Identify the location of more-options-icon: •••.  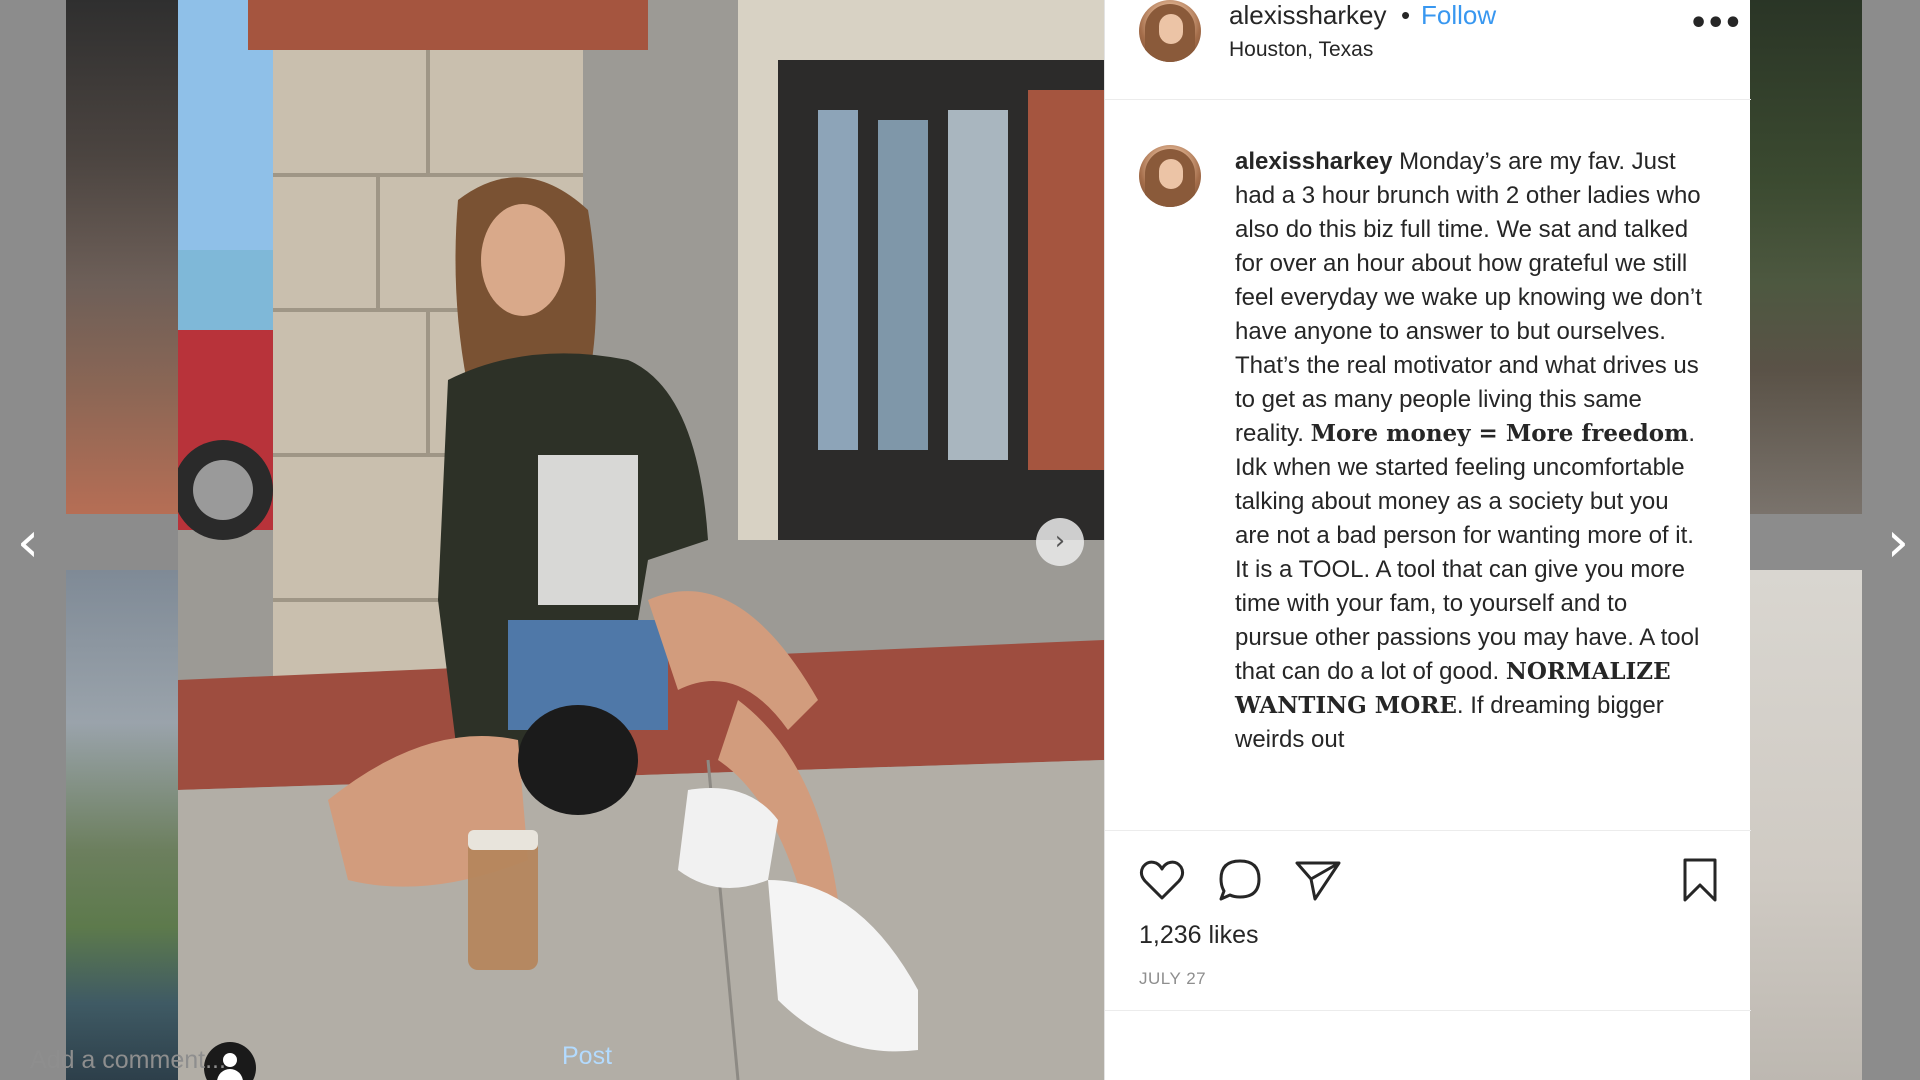
(1716, 23).